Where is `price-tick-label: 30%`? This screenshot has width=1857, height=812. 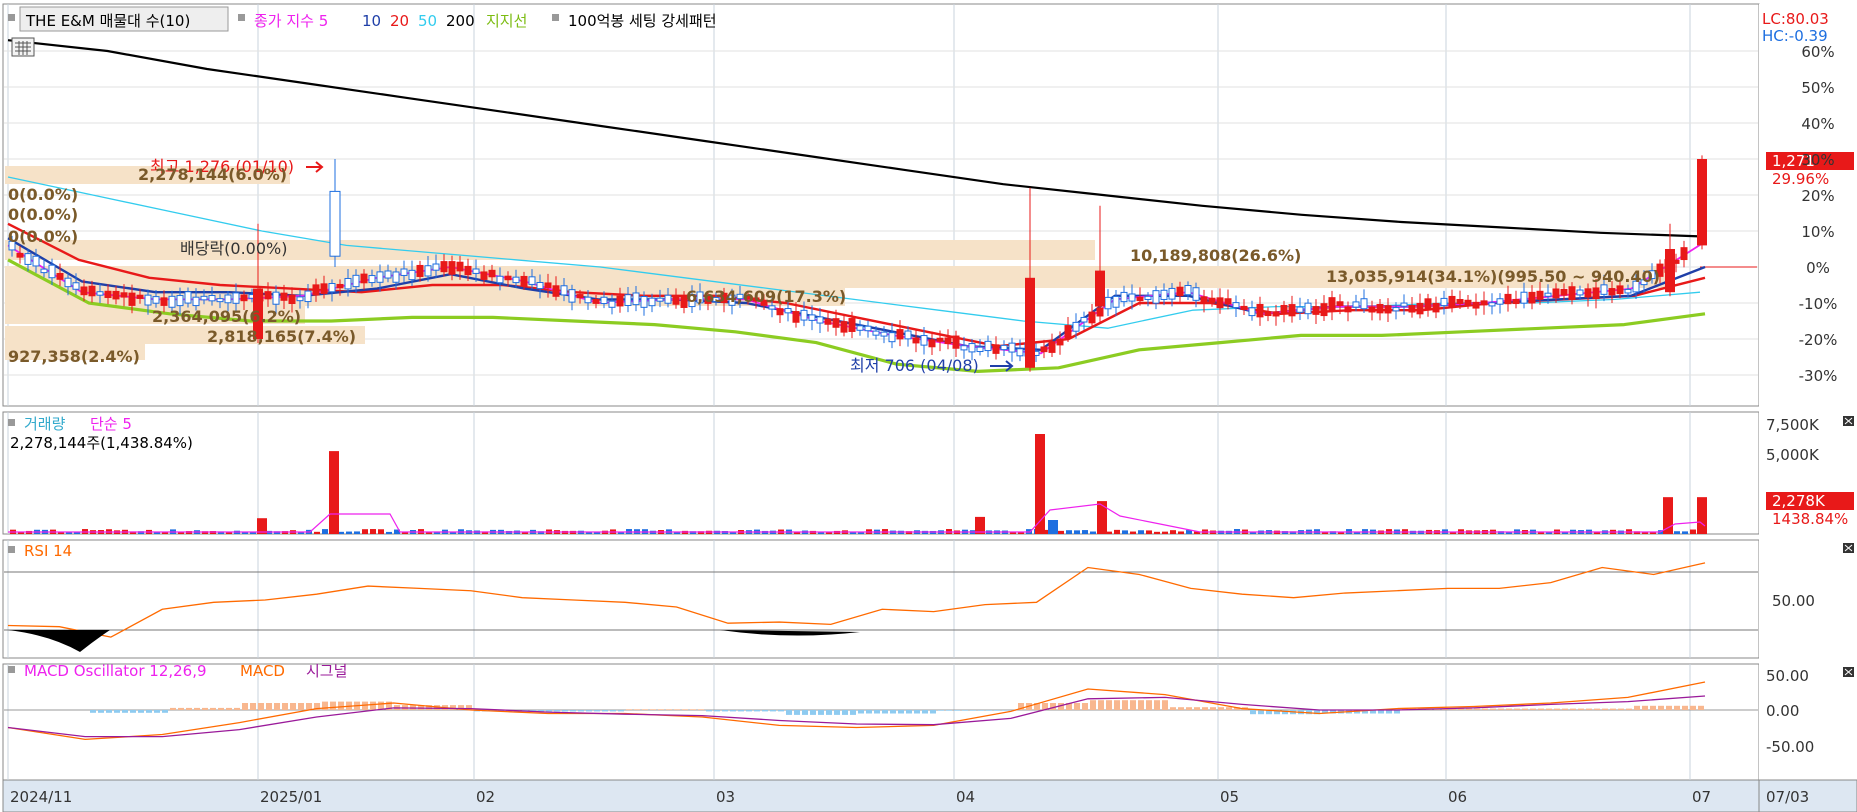
price-tick-label: 30% is located at coordinates (1817, 160).